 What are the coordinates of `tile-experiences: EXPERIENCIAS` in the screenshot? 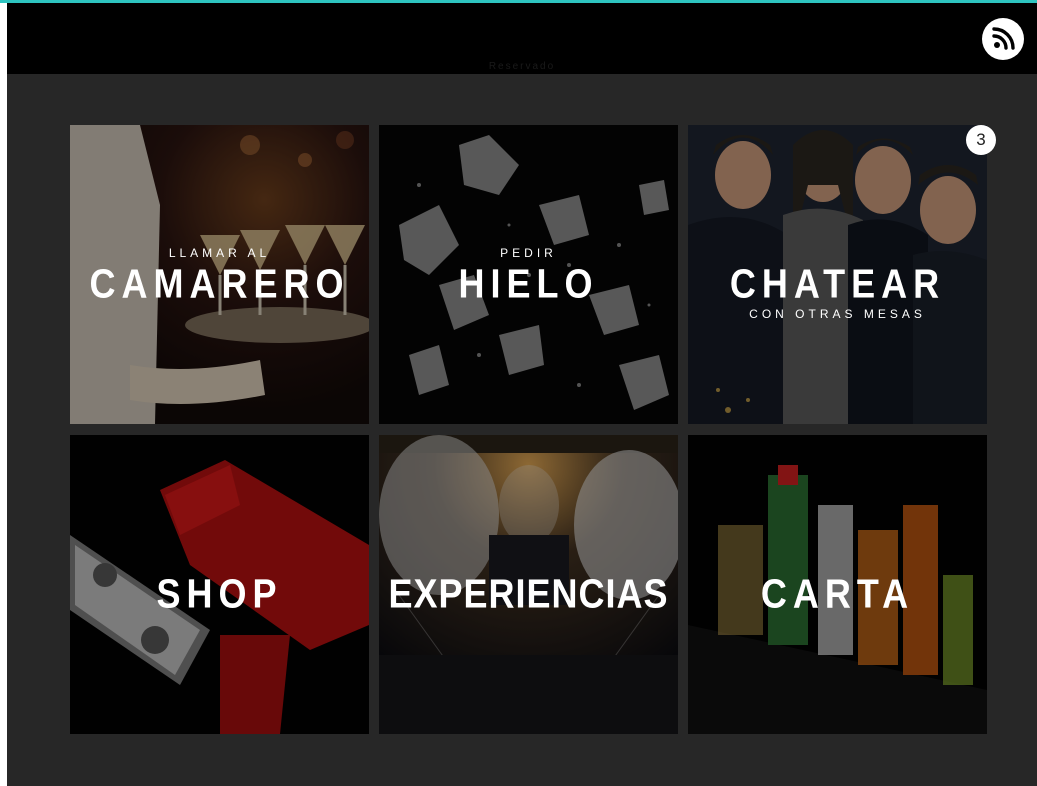 It's located at (528, 584).